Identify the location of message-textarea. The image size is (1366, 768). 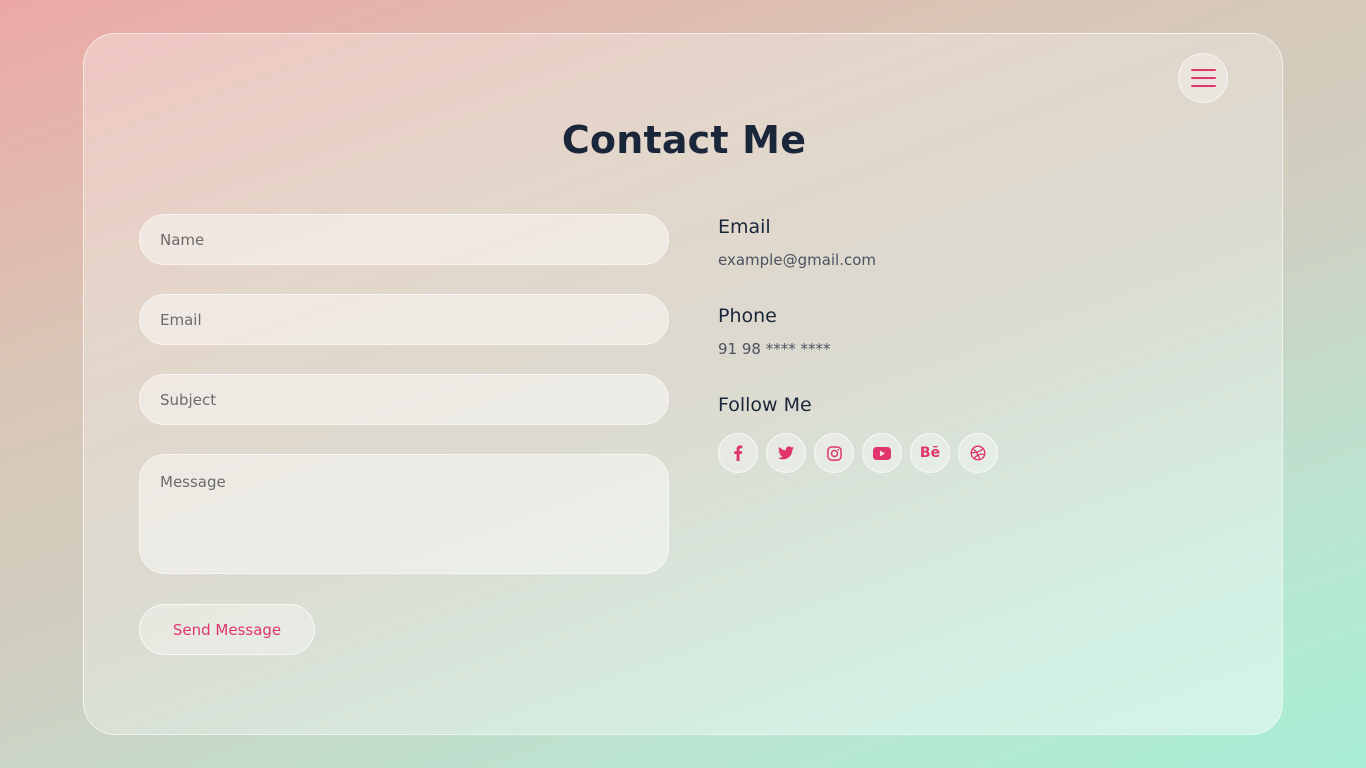
(404, 514).